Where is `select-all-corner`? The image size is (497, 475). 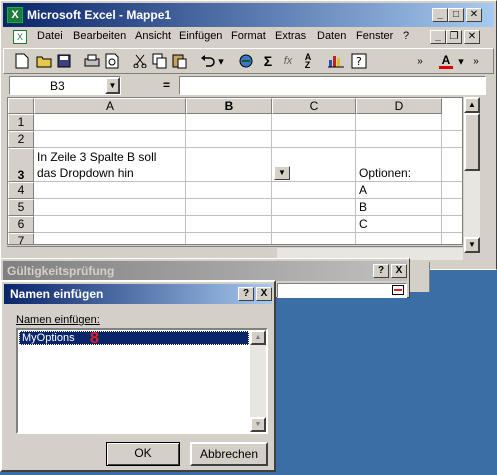 select-all-corner is located at coordinates (21, 106).